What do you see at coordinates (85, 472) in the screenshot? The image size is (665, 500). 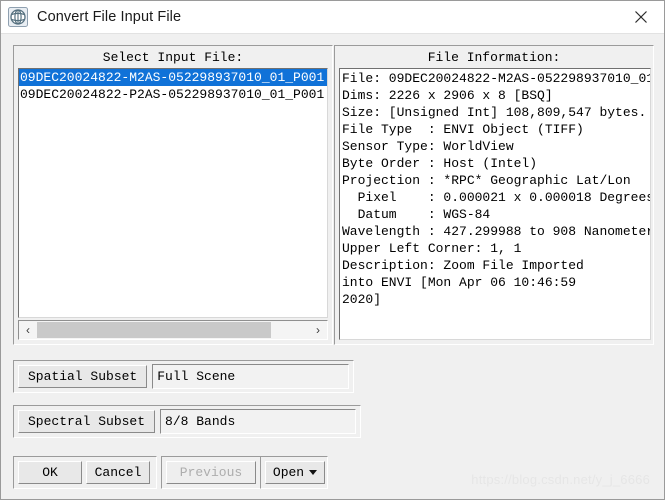 I see `ok-cancel-button-group: OK Cancel` at bounding box center [85, 472].